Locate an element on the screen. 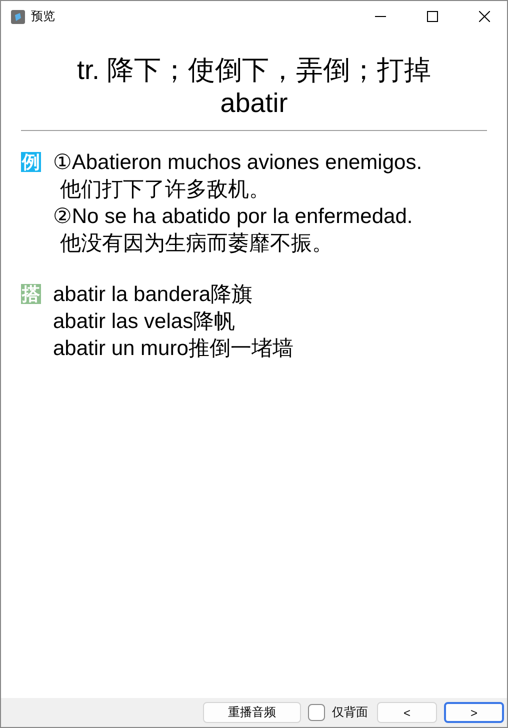  definition-text: tr. 降下；使倒下，弄倒；打掉 is located at coordinates (254, 70).